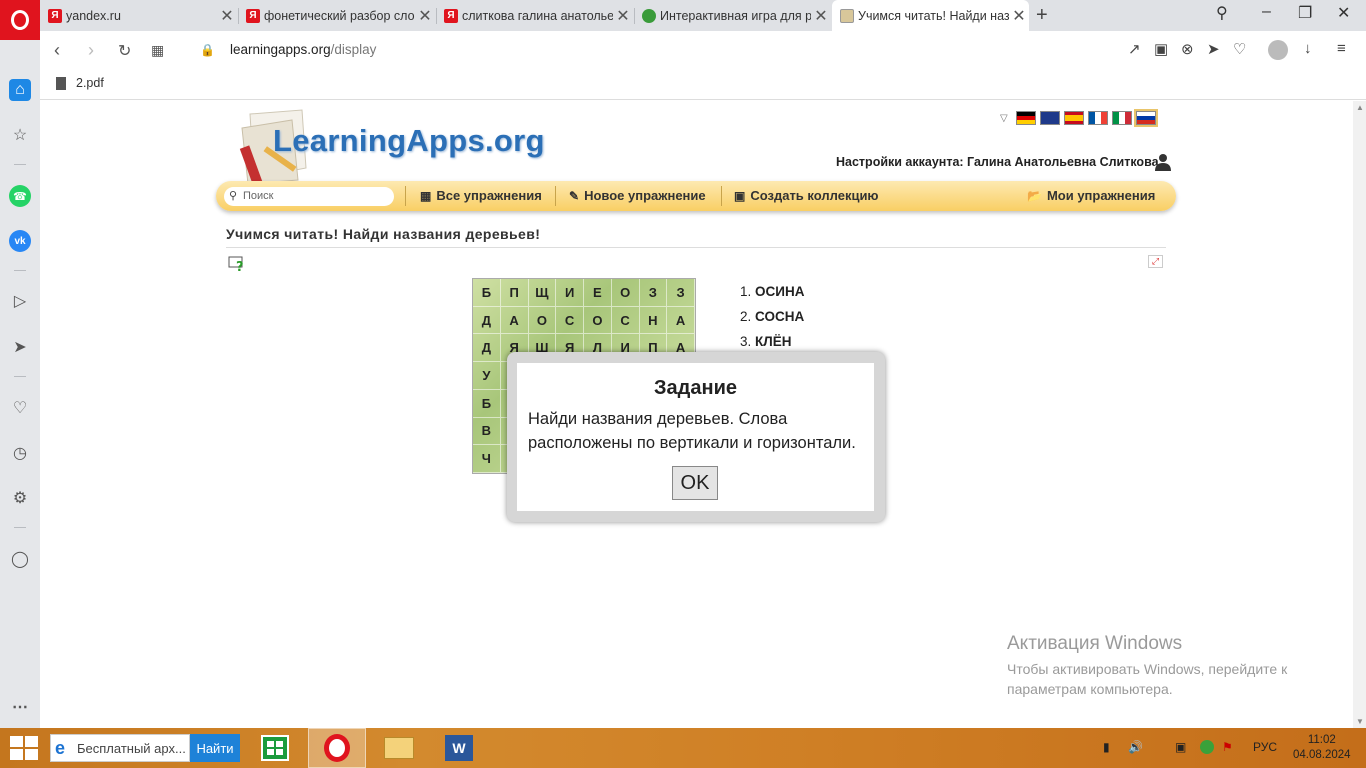  What do you see at coordinates (20, 408) in the screenshot?
I see `heart-icon: ♡` at bounding box center [20, 408].